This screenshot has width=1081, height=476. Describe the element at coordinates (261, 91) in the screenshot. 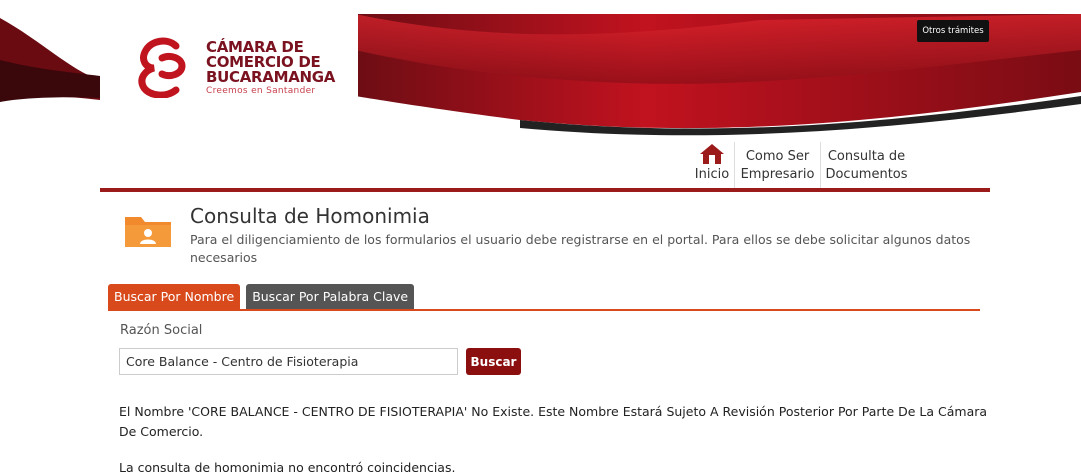

I see `logo-tagline: Creemos en Santander` at that location.